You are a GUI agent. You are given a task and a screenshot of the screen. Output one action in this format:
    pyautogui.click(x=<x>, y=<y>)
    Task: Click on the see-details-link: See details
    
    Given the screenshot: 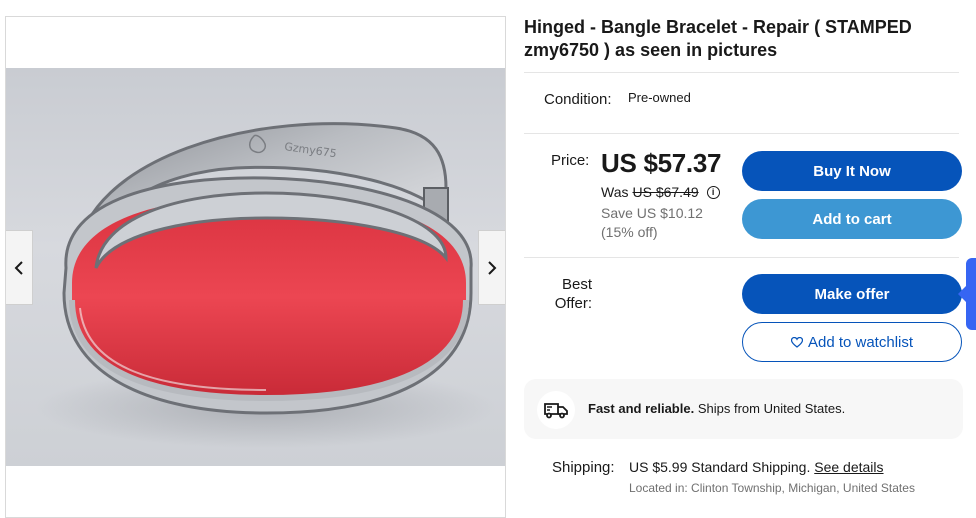 What is the action you would take?
    pyautogui.click(x=848, y=467)
    